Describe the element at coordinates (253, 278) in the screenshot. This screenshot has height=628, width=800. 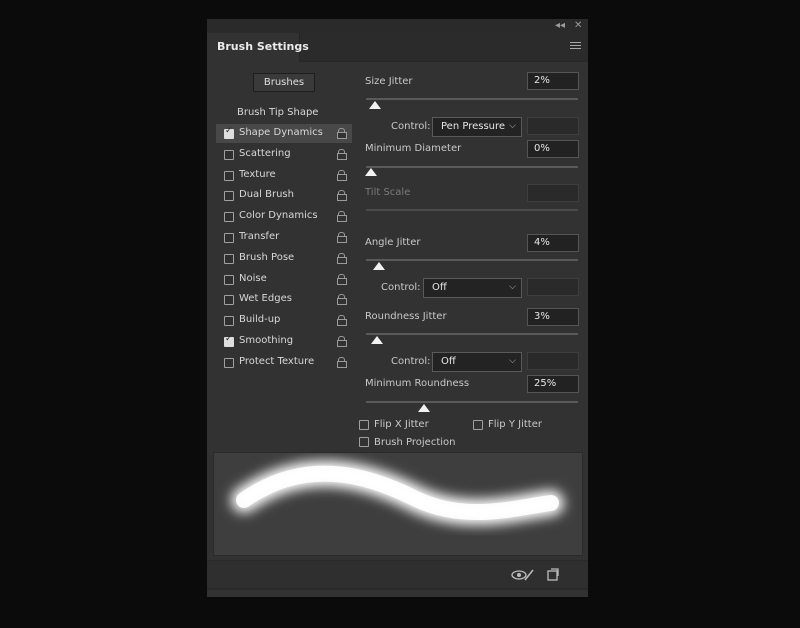
I see `option-label: Noise` at that location.